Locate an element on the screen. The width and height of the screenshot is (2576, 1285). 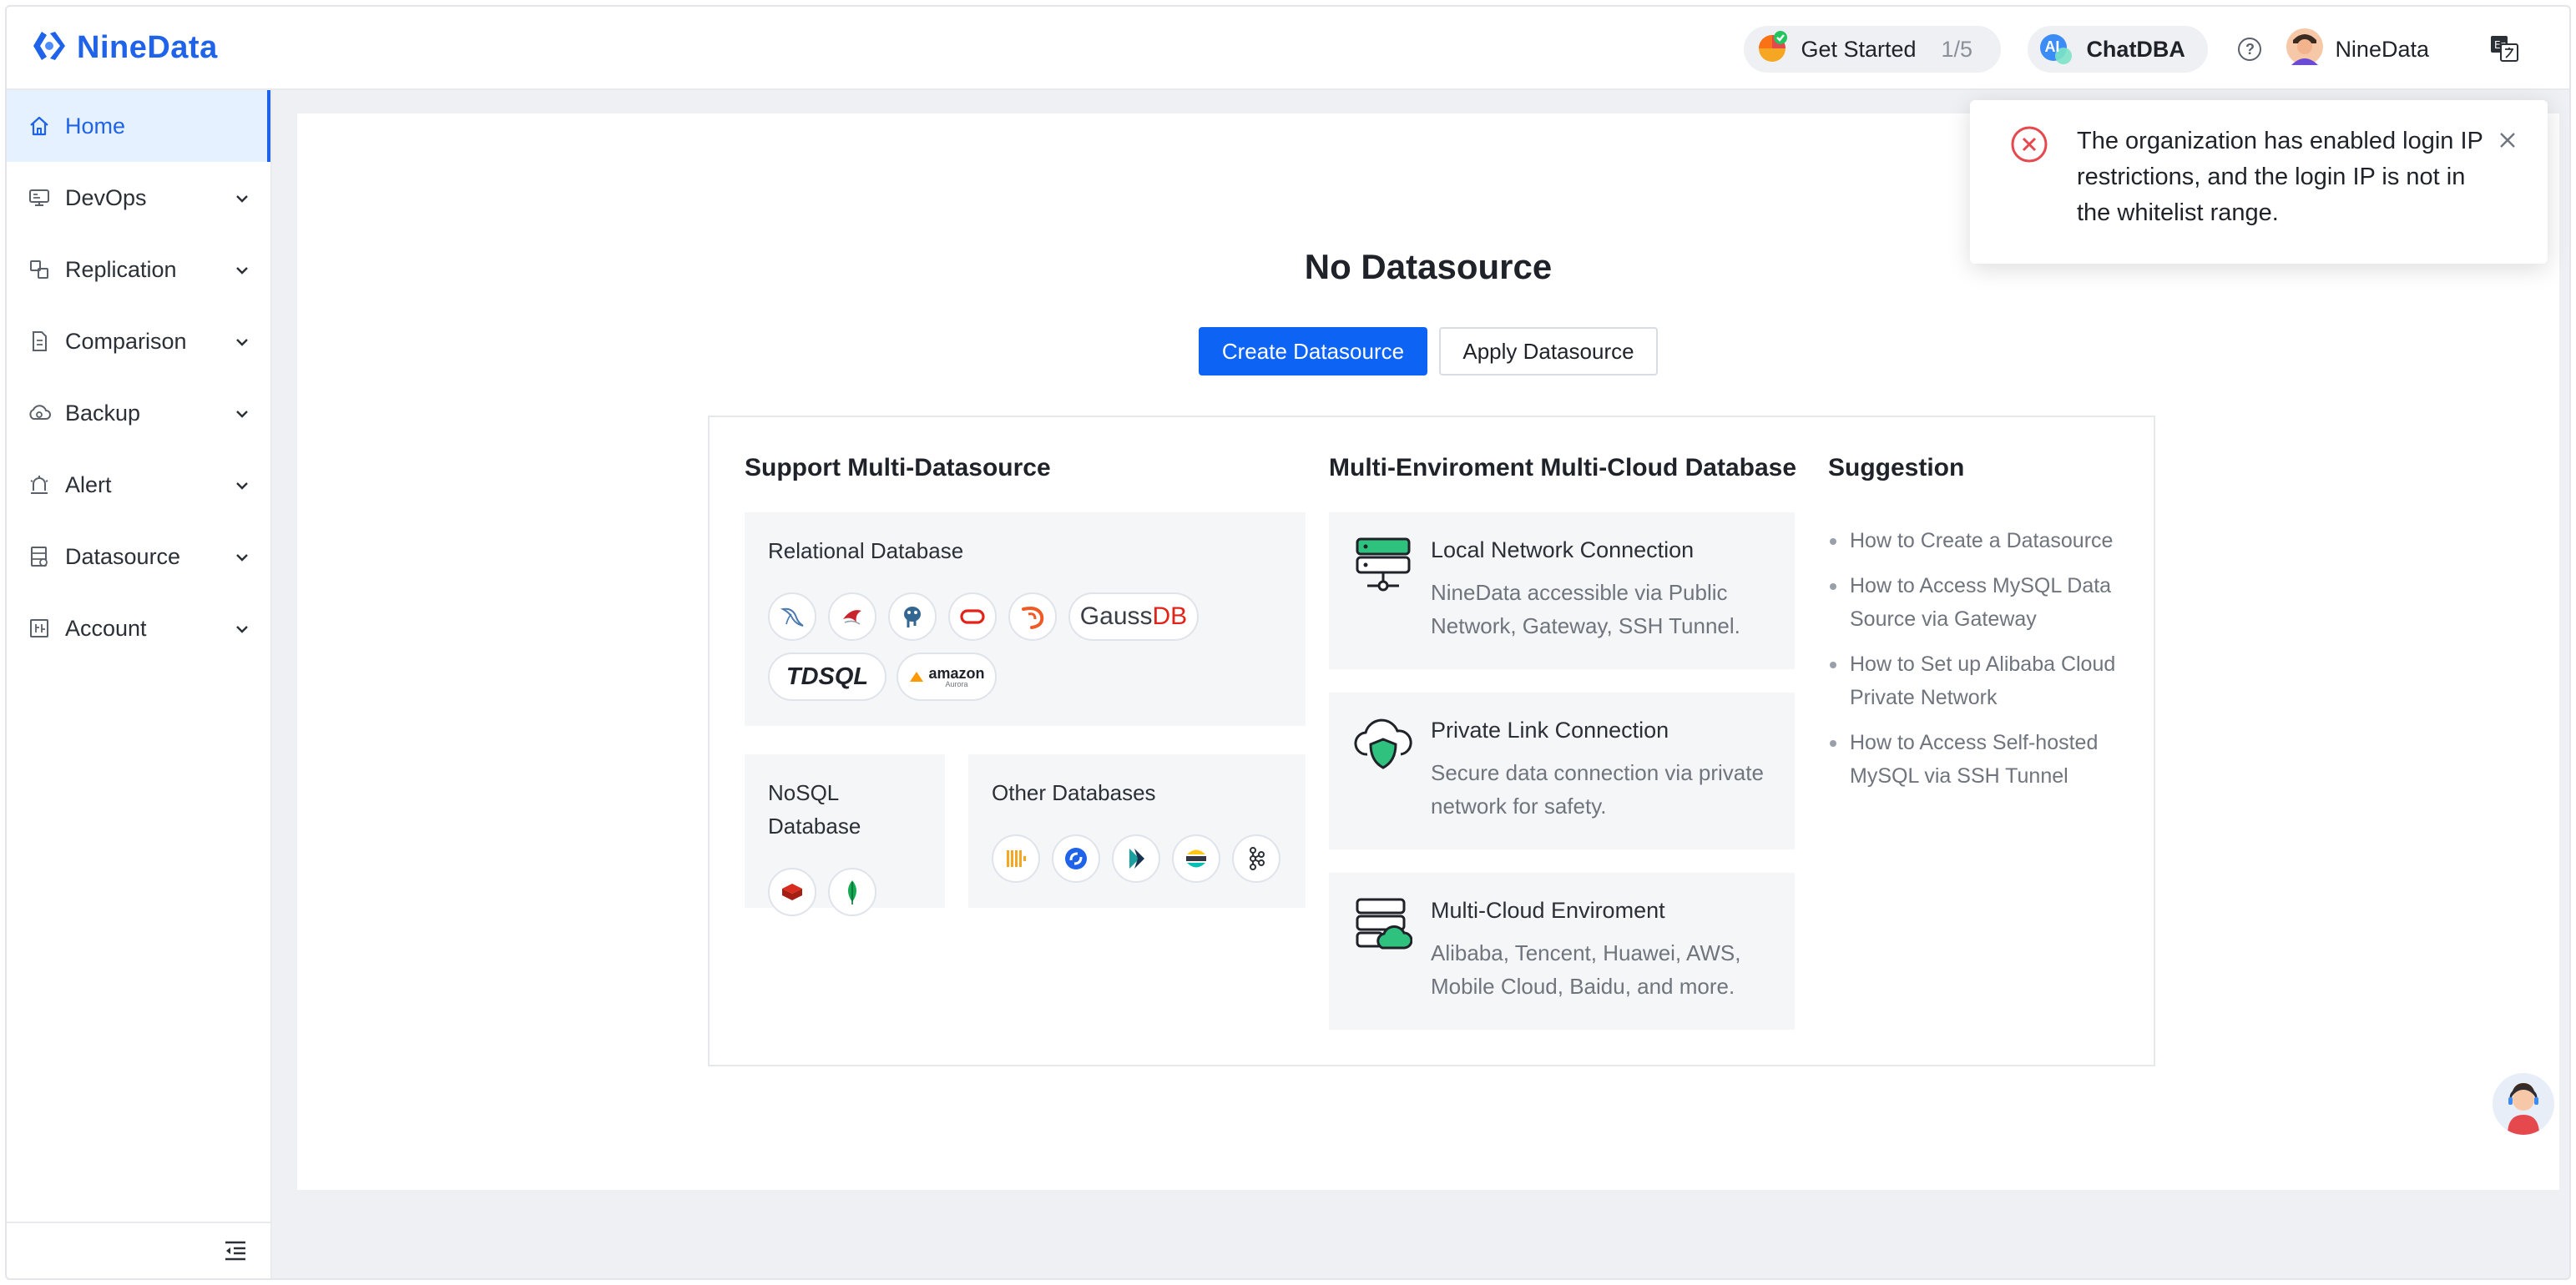
amazon-aurora-logo: amazon Aurora is located at coordinates (947, 677).